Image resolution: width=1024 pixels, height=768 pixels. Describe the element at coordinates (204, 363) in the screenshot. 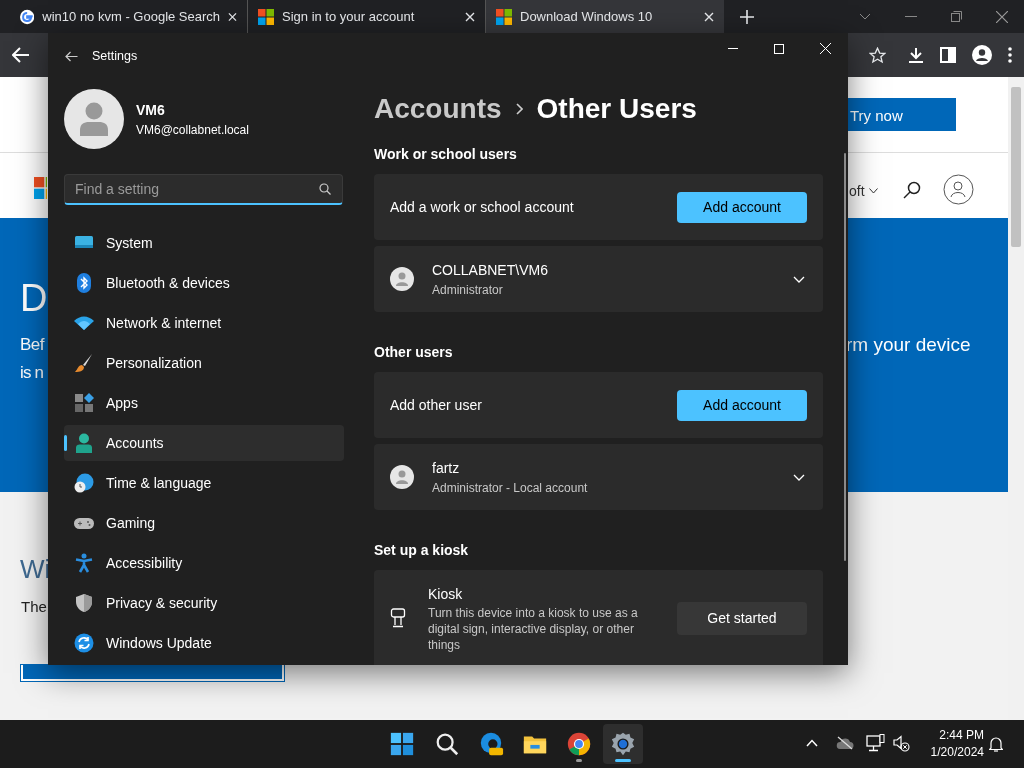

I see `nav-item: Personalization` at that location.